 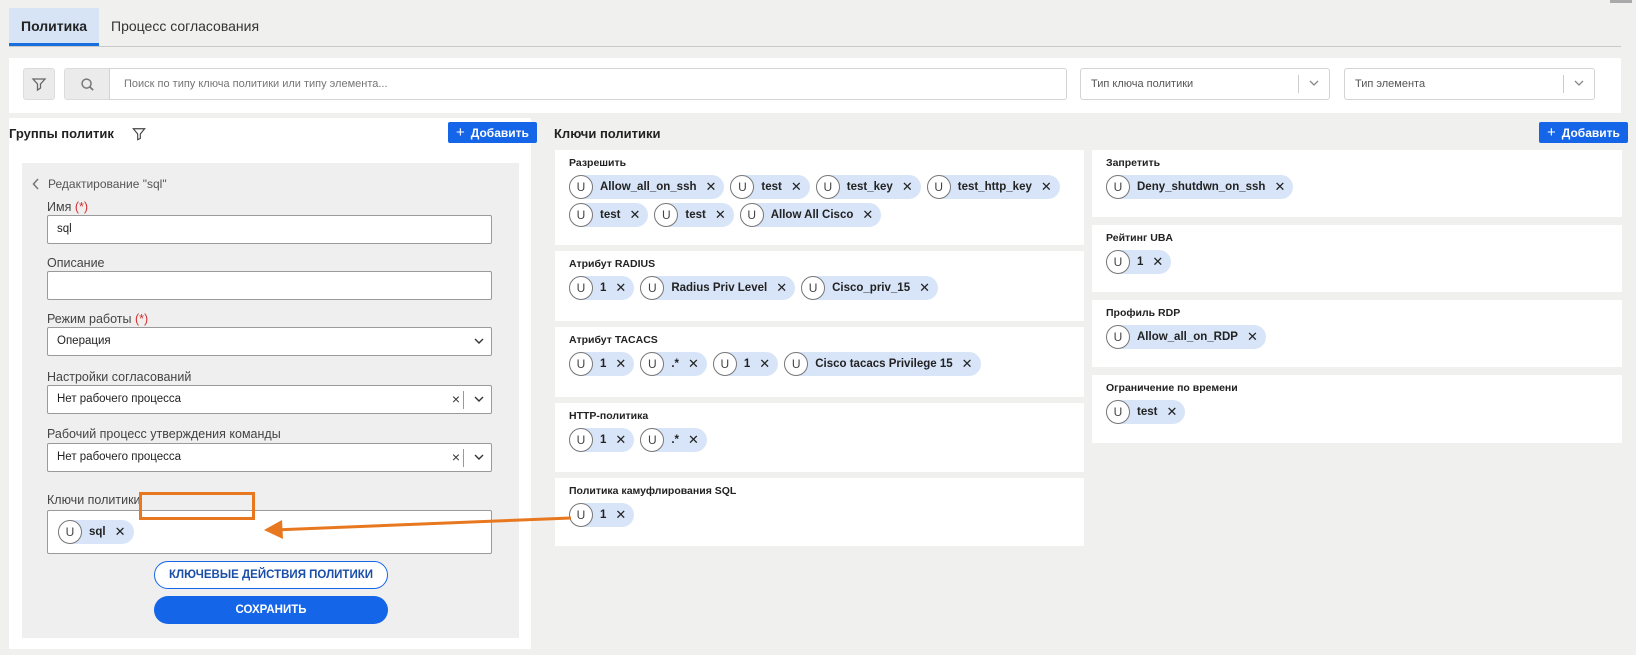 I want to click on policy-key-card: HTTP-политика U 1 ✕ U .* ✕, so click(x=819, y=437).